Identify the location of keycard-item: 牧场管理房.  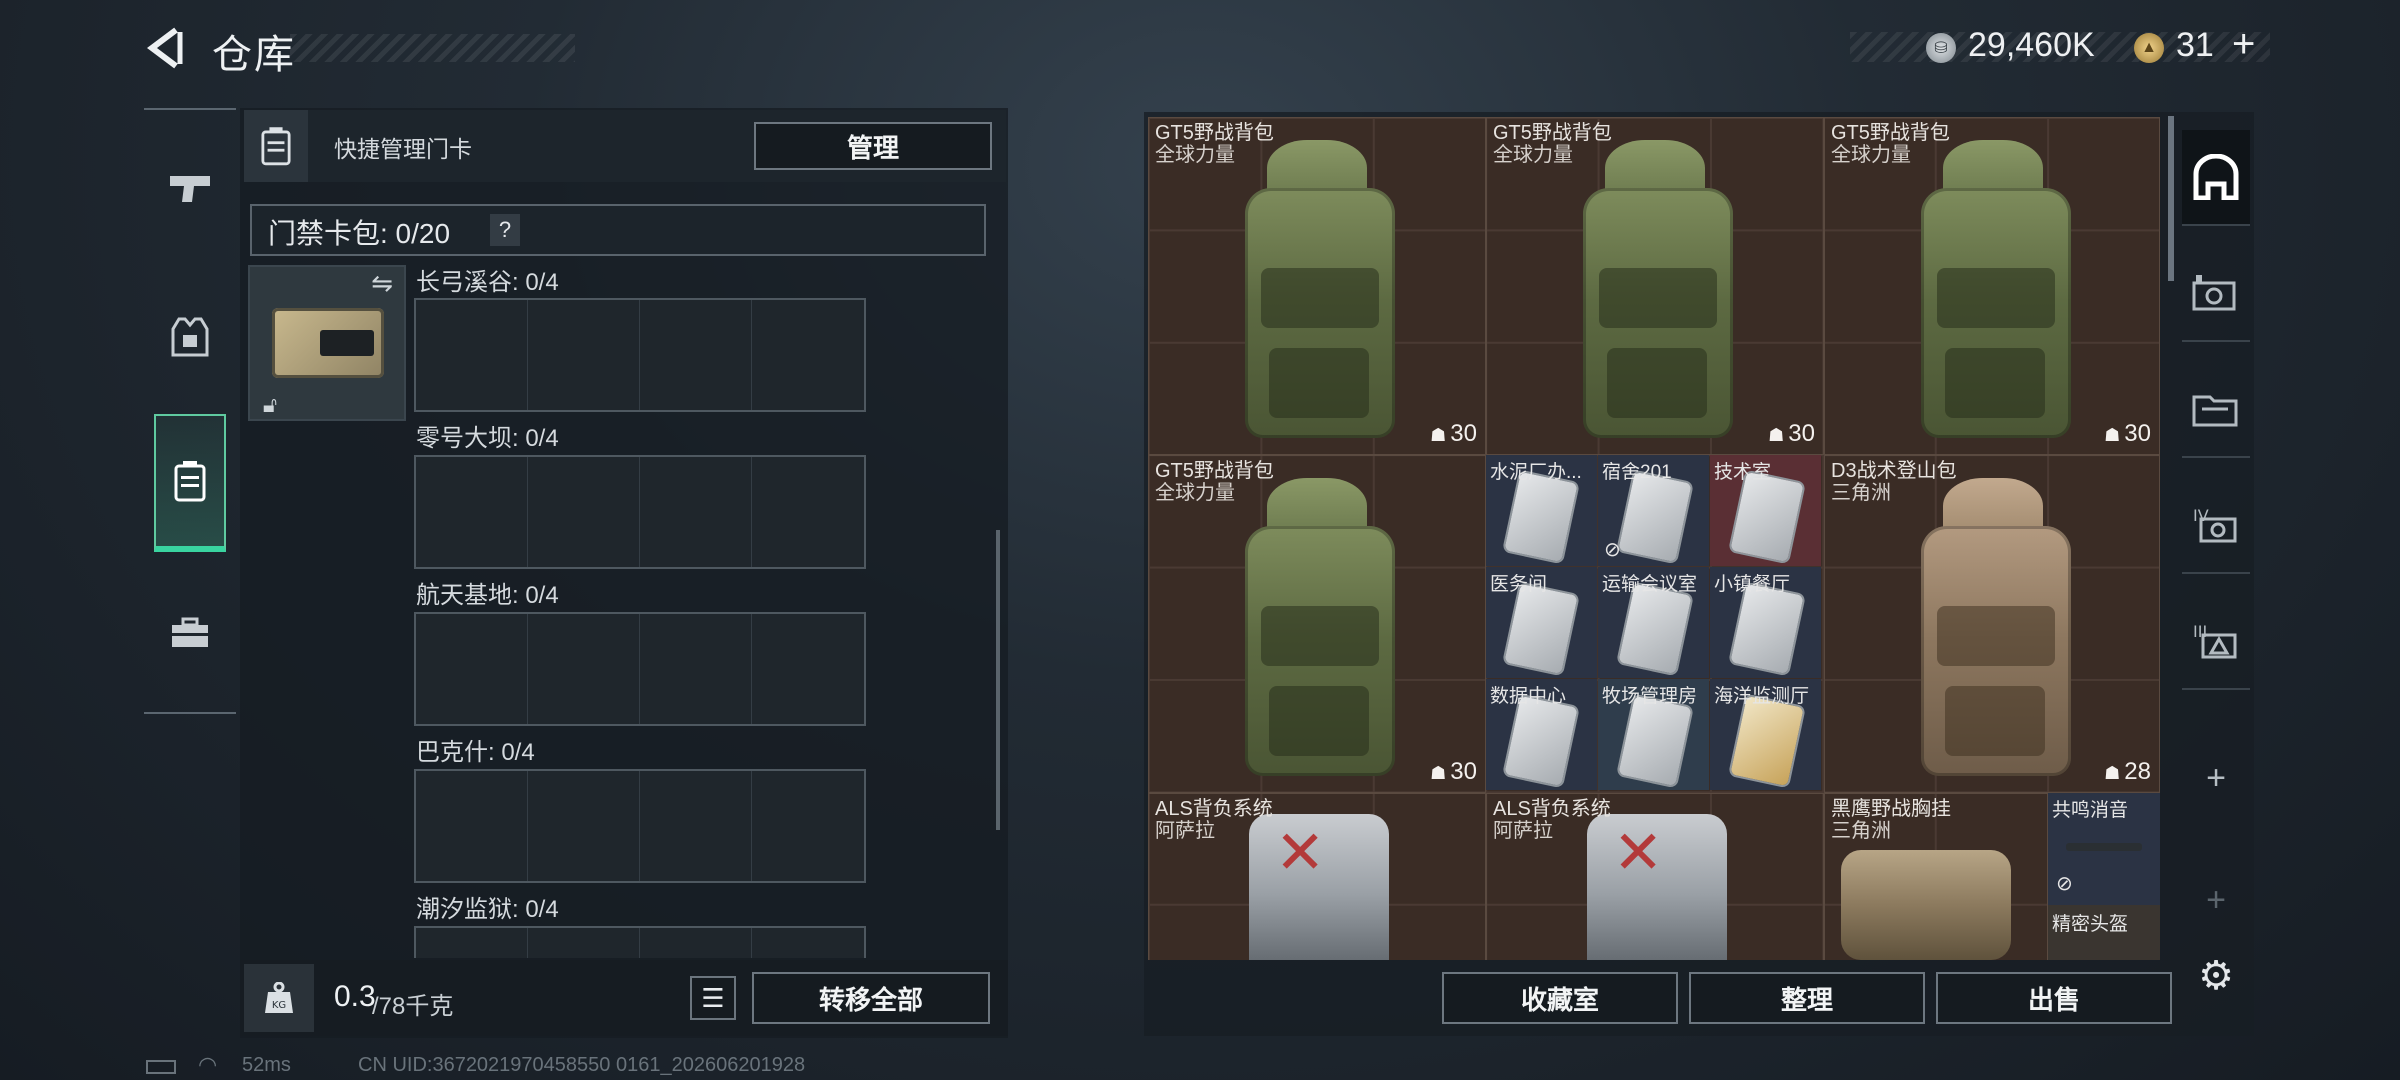
(1653, 734).